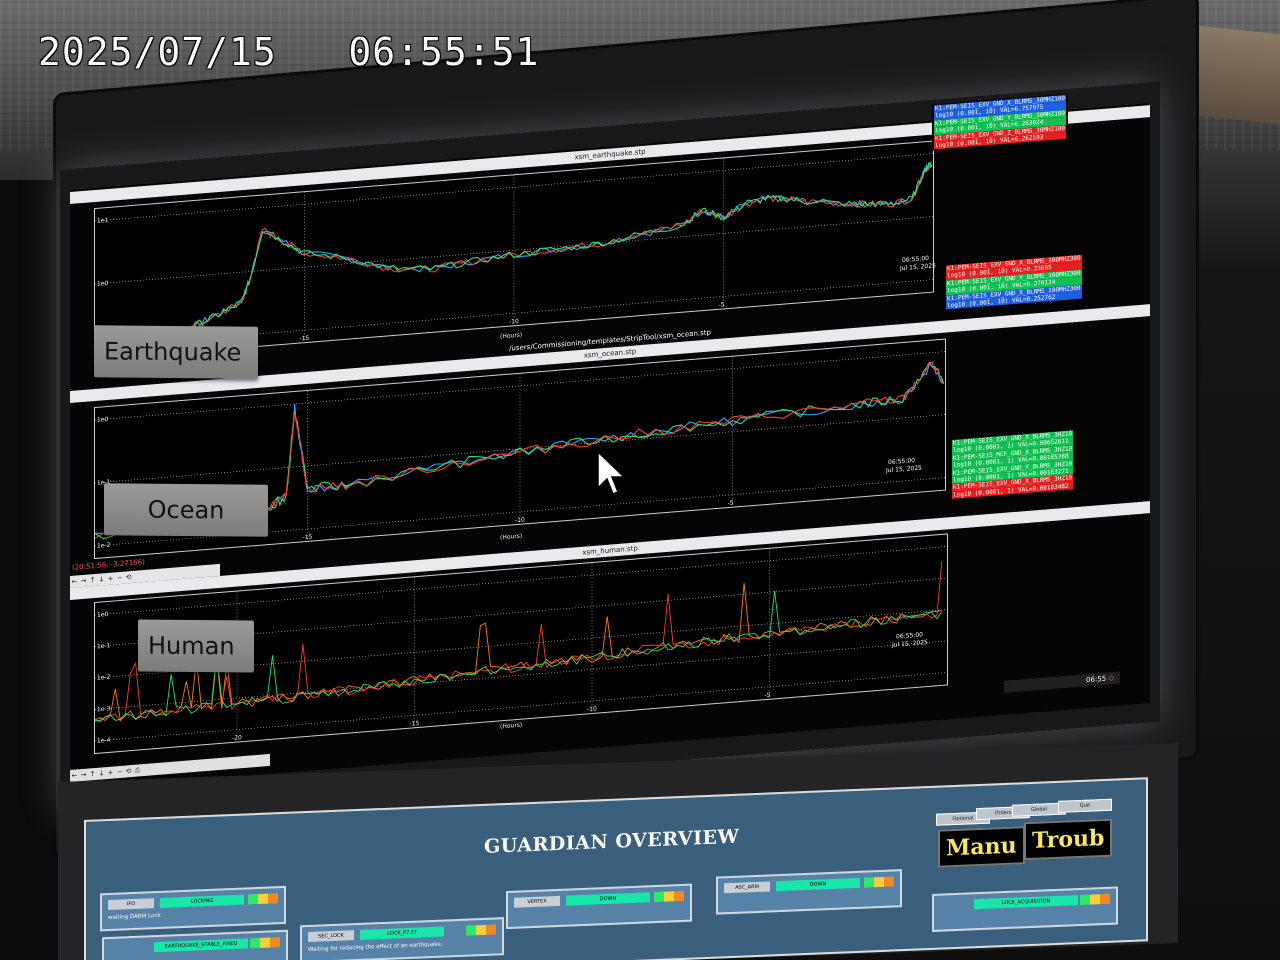  Describe the element at coordinates (176, 352) in the screenshot. I see `earthquake-sticky-note: Earthquake` at that location.